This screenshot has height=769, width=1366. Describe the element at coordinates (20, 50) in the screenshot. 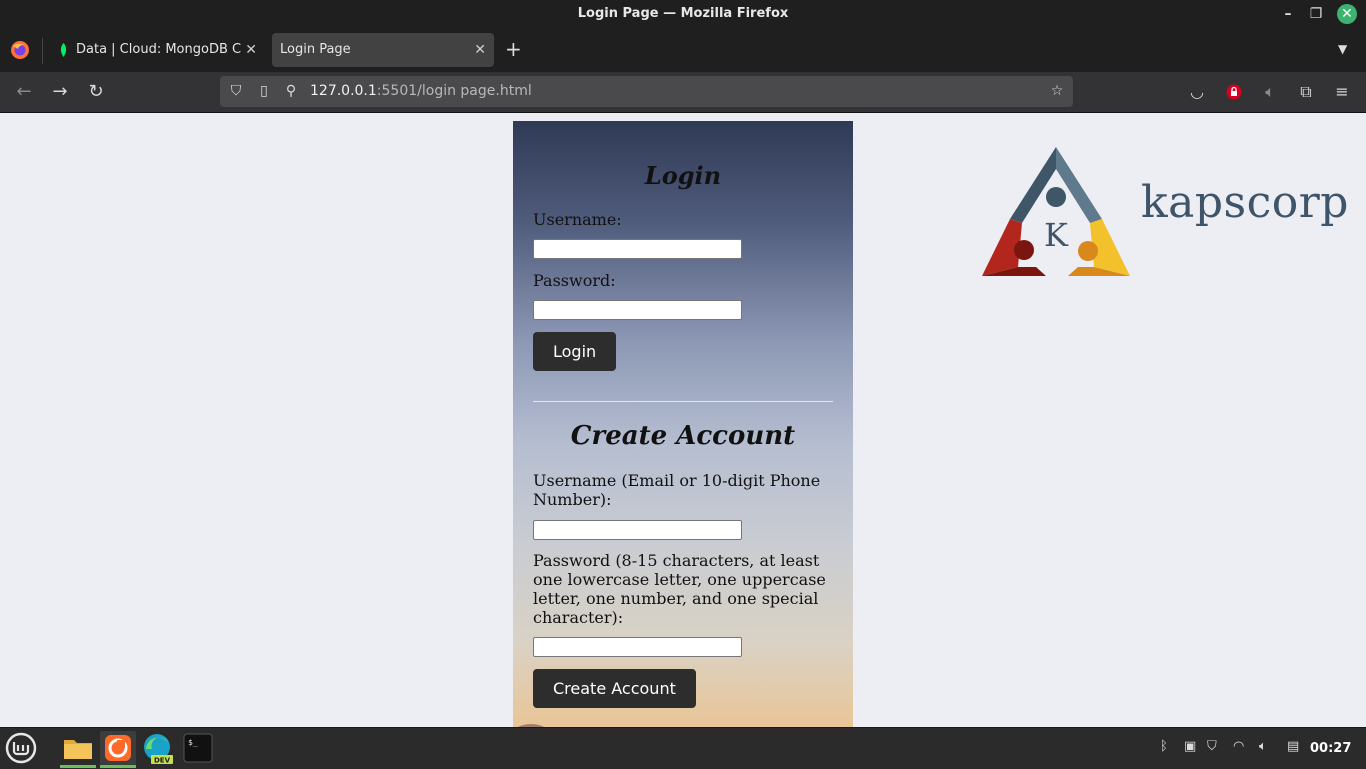

I see `firefox-view-icon` at that location.